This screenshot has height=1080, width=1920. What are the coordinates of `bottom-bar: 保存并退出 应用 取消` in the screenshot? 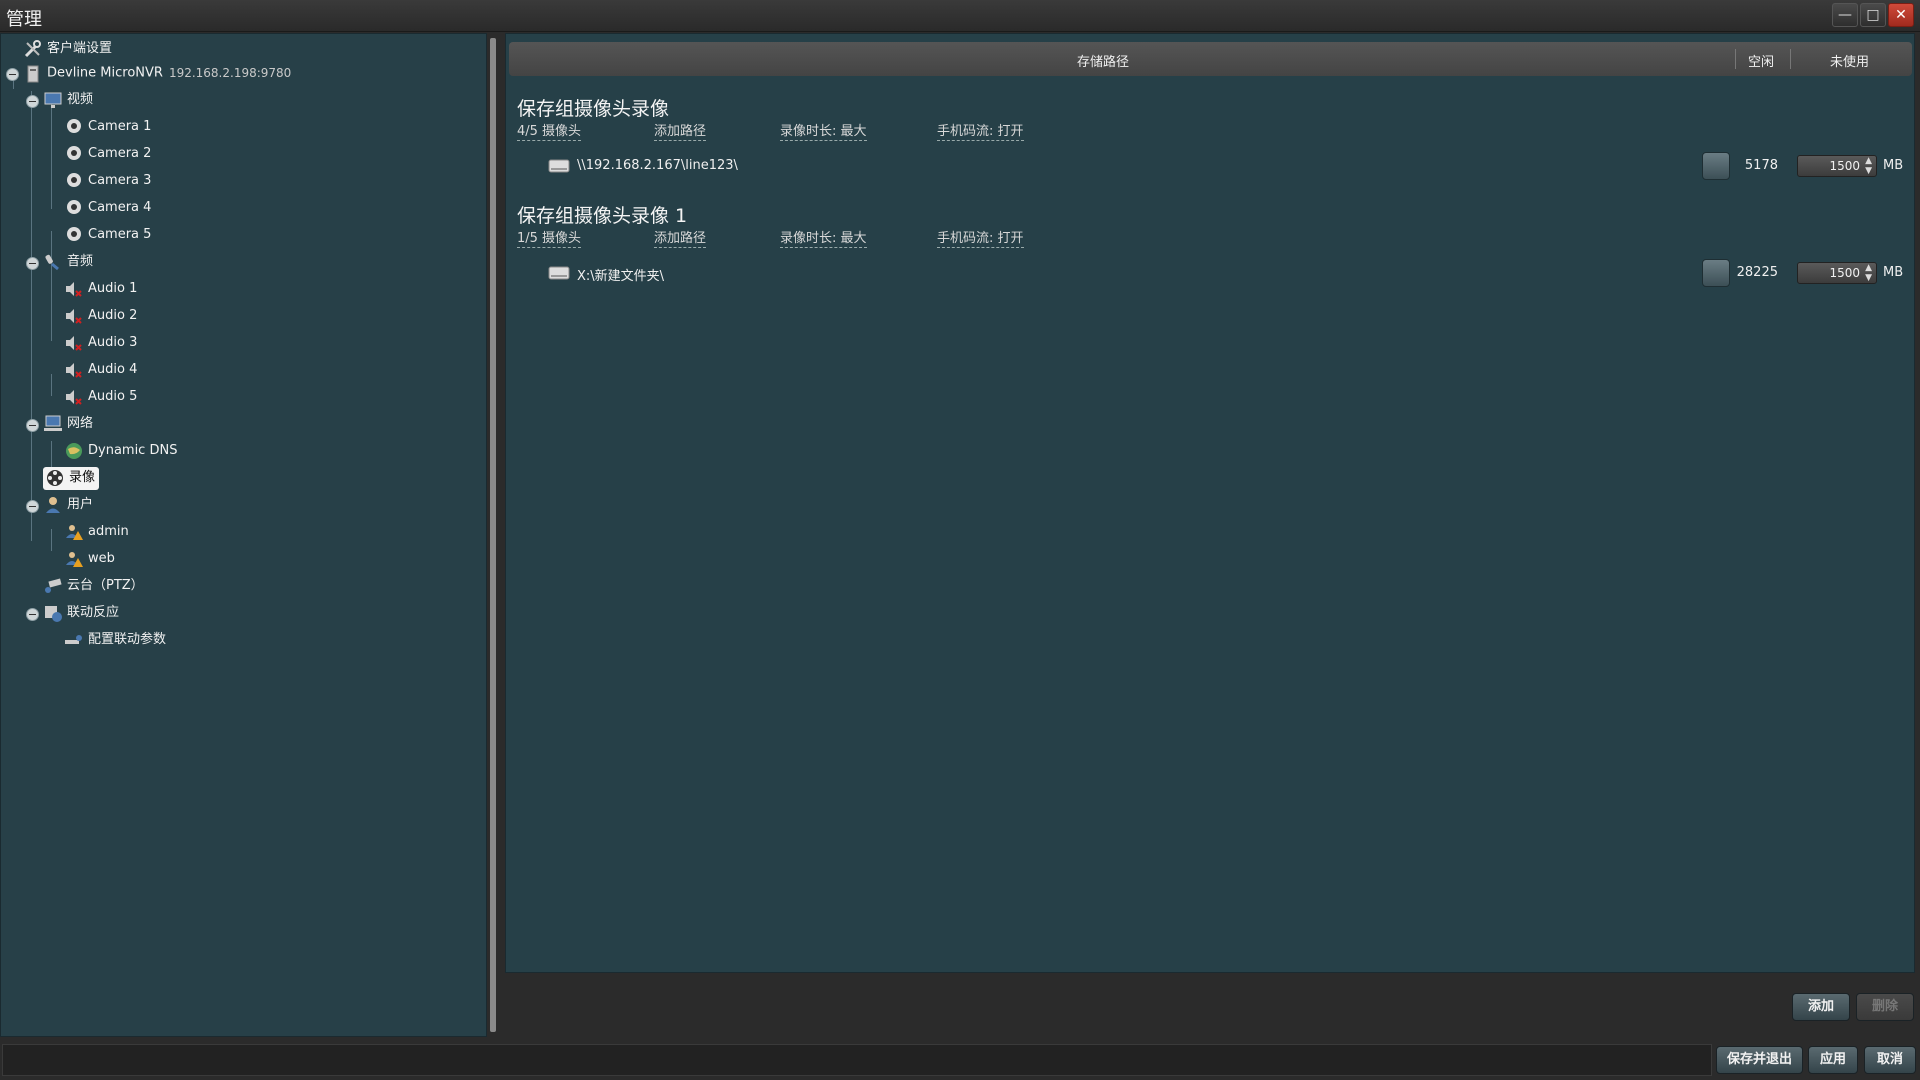 It's located at (960, 1060).